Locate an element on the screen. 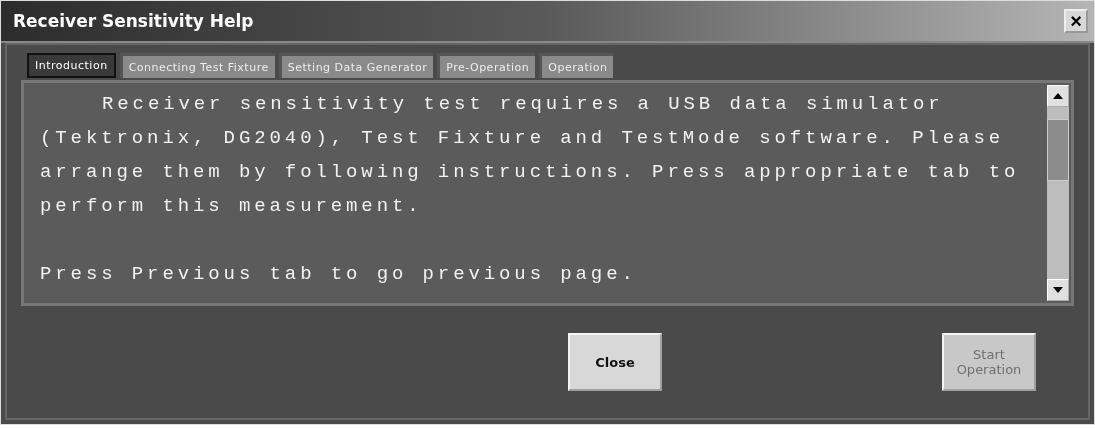  tab: Pre-Operation is located at coordinates (486, 65).